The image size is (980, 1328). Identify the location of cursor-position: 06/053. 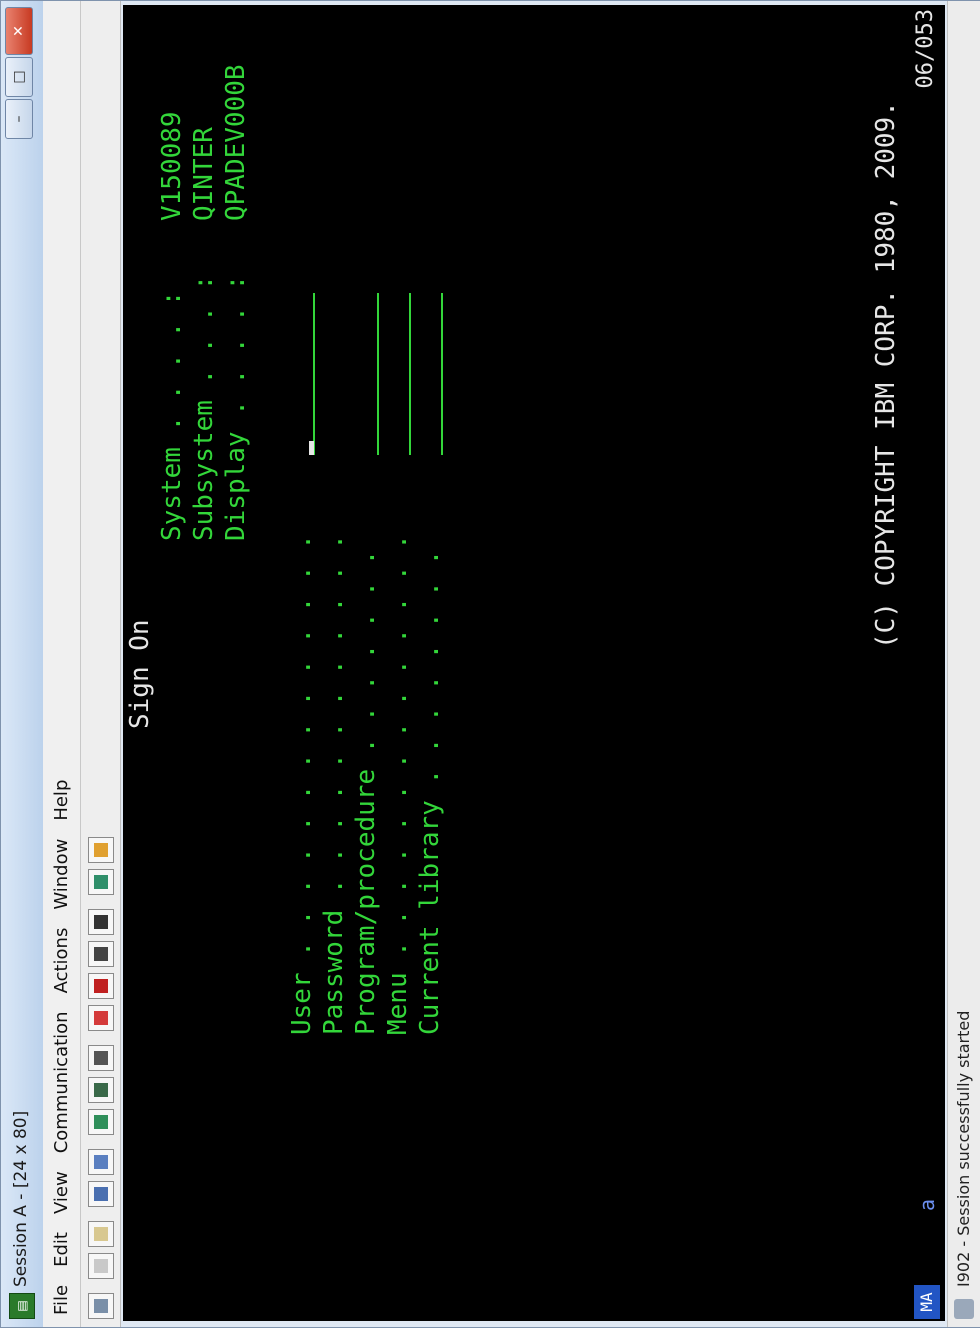
(925, 49).